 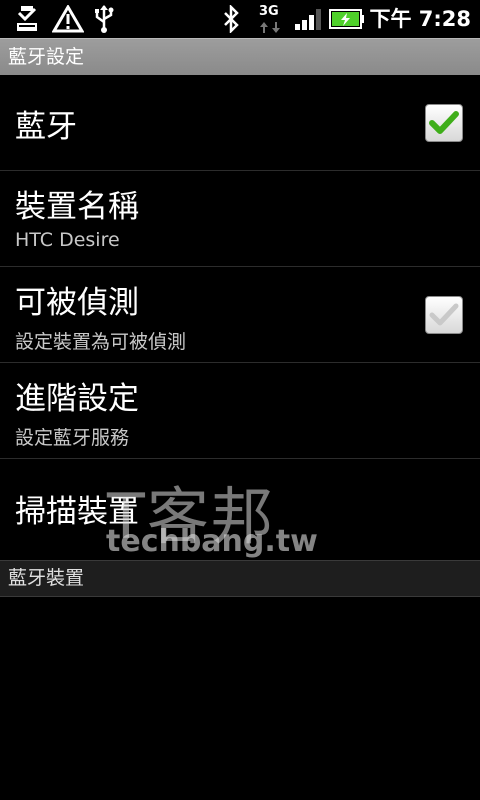 I want to click on warning-icon, so click(x=68, y=19).